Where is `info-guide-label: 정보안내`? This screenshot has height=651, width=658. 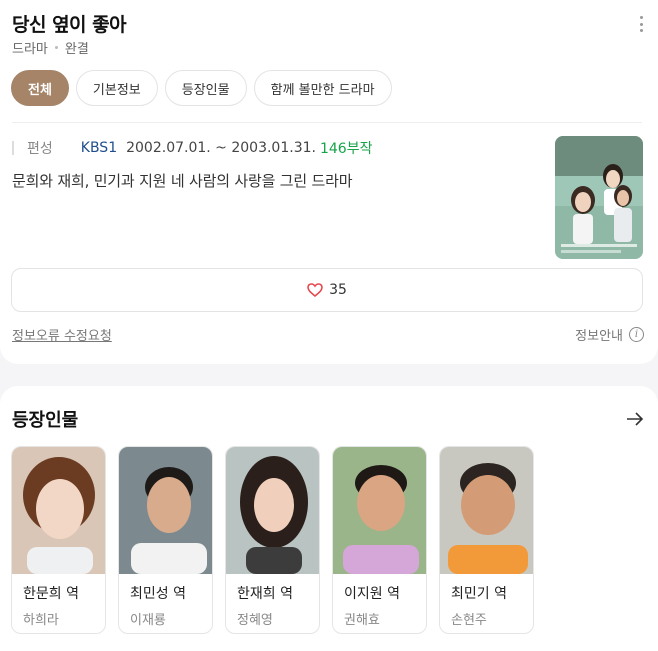
info-guide-label: 정보안내 is located at coordinates (599, 336).